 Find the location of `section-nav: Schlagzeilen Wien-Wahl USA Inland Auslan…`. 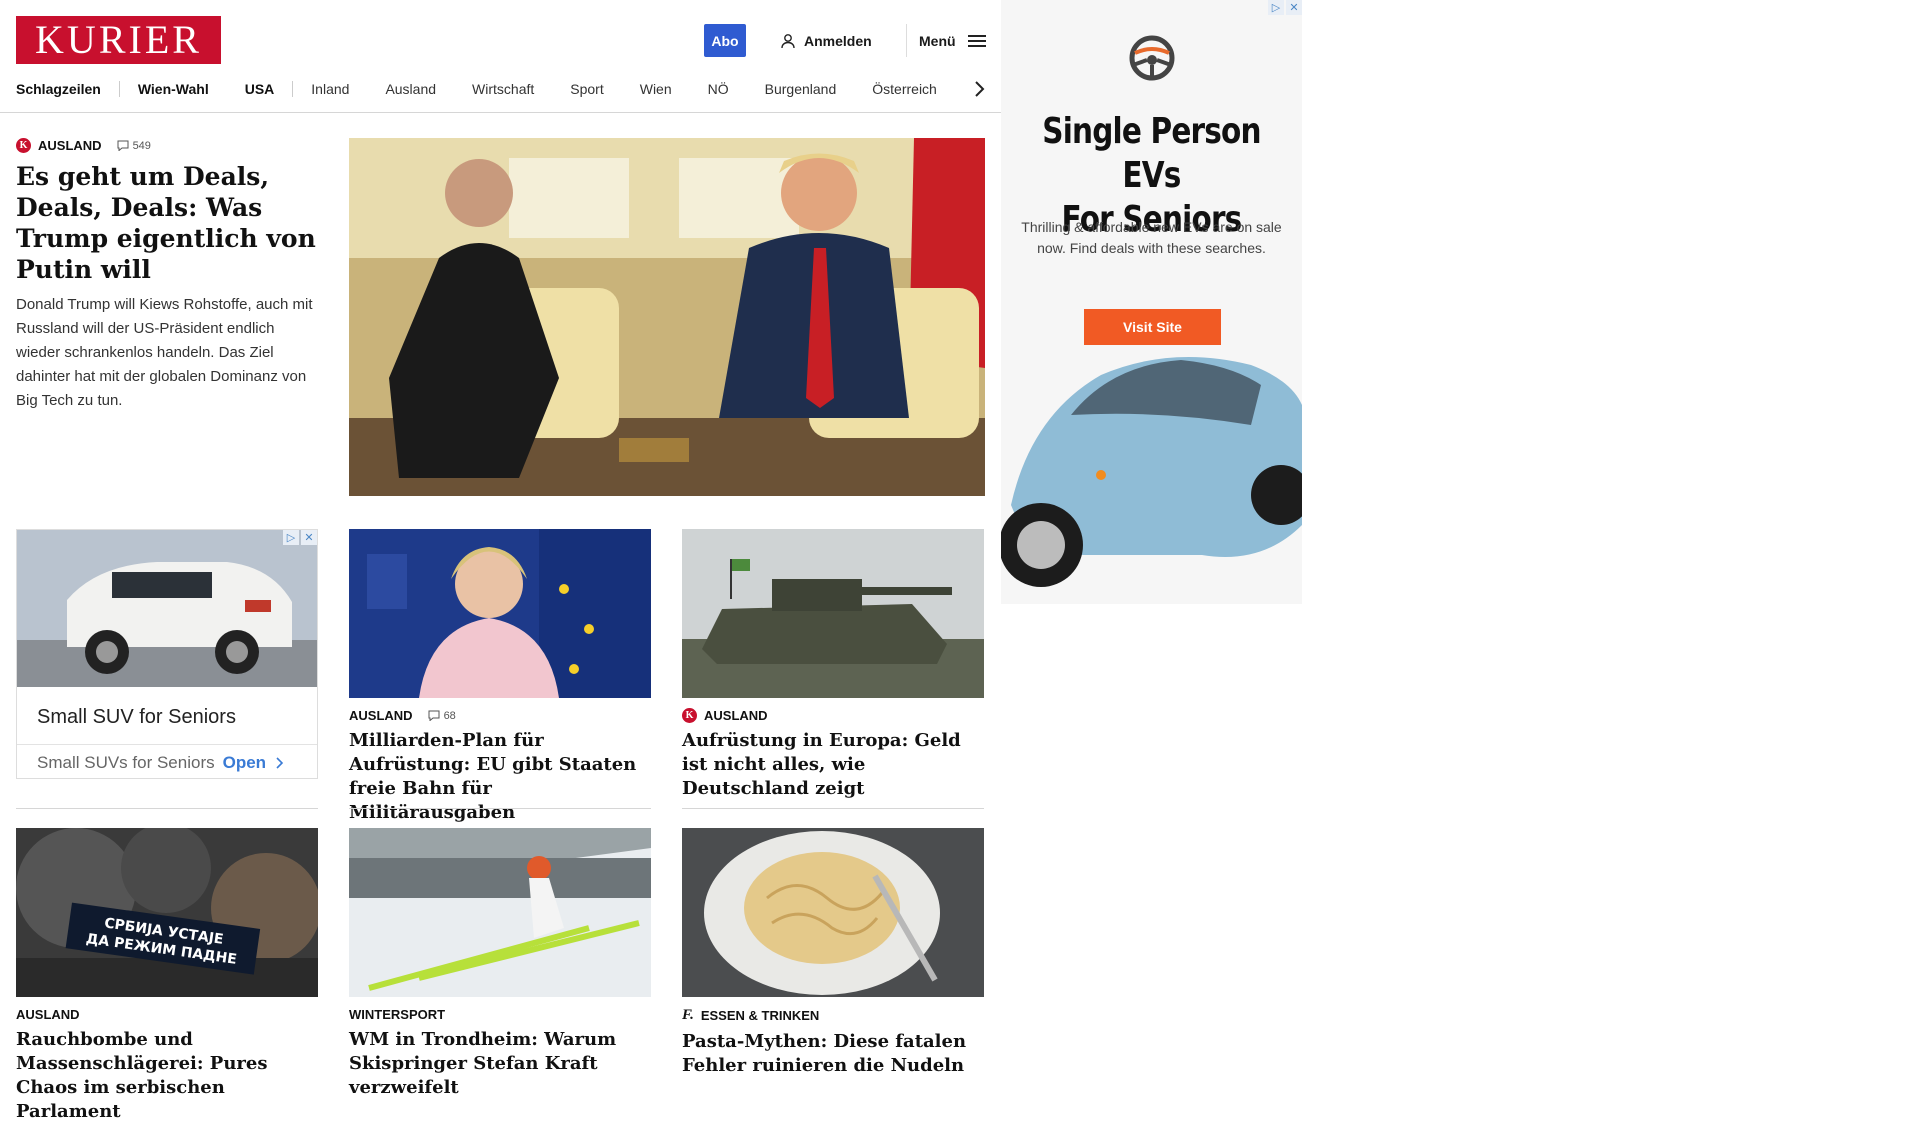

section-nav: Schlagzeilen Wien-Wahl USA Inland Auslan… is located at coordinates (501, 89).